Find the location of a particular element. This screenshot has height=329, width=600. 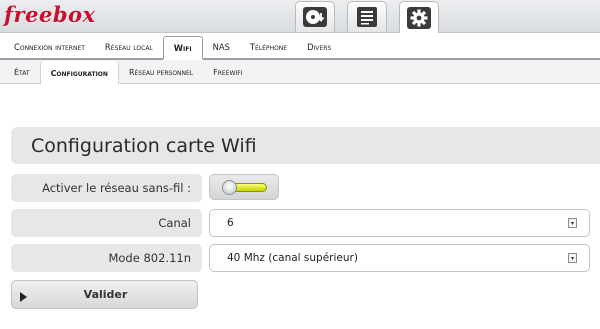

page-title: Configuration carte Wifi is located at coordinates (144, 146).